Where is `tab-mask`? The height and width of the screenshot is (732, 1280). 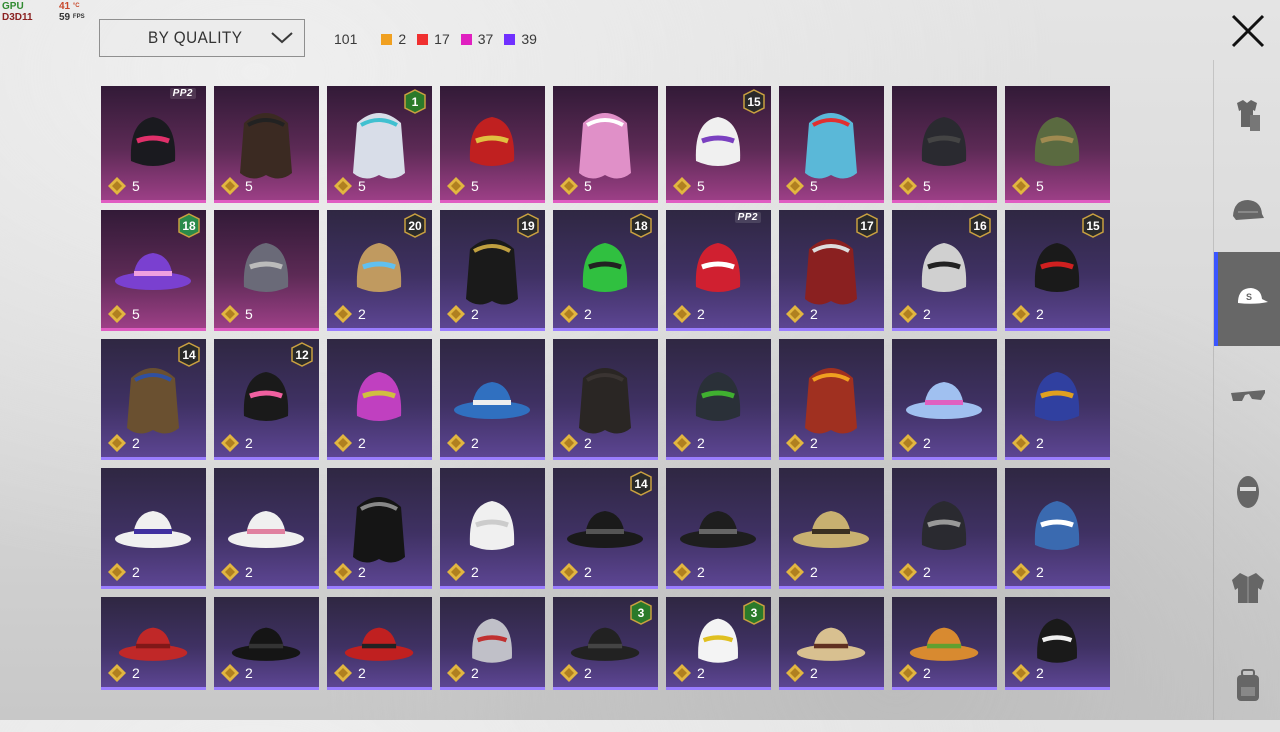 tab-mask is located at coordinates (1247, 492).